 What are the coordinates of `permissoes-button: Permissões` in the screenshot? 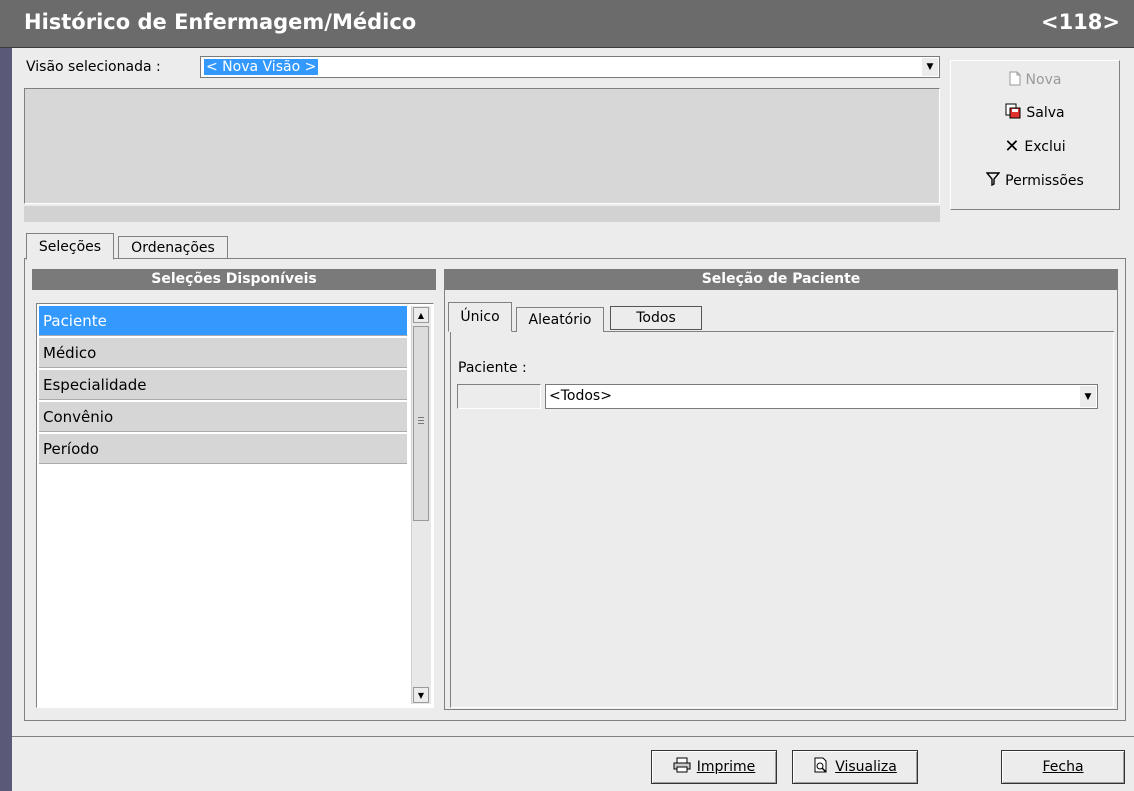 It's located at (1035, 181).